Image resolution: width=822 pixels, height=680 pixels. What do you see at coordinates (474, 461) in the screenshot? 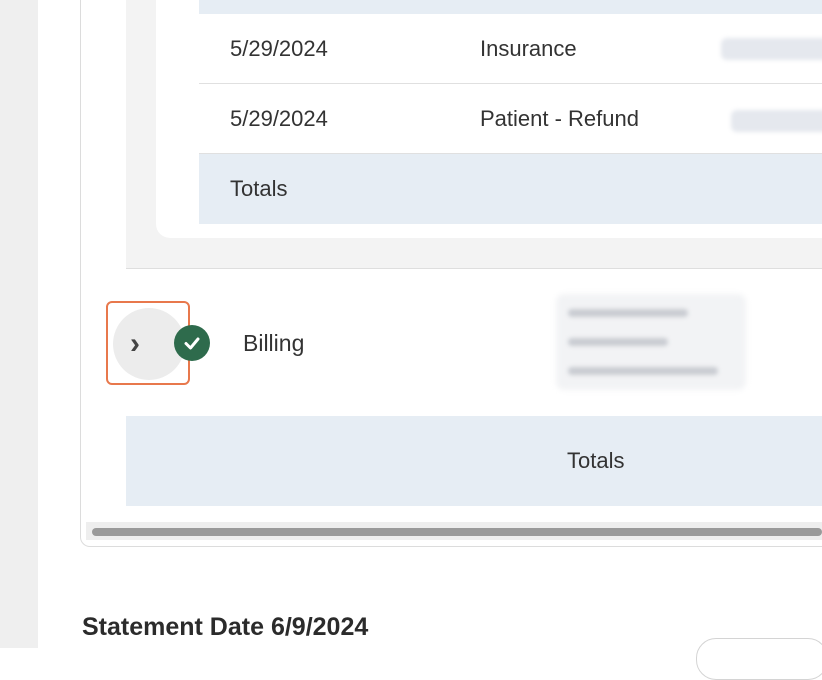
I see `billing-totals-row: Totals` at bounding box center [474, 461].